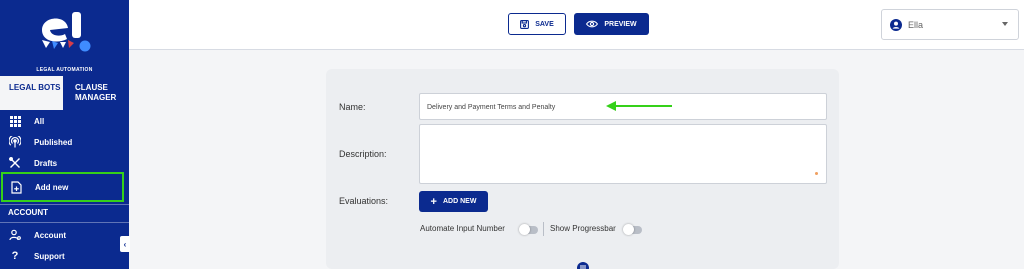 This screenshot has width=1024, height=269. Describe the element at coordinates (525, 24) in the screenshot. I see `save-icon` at that location.